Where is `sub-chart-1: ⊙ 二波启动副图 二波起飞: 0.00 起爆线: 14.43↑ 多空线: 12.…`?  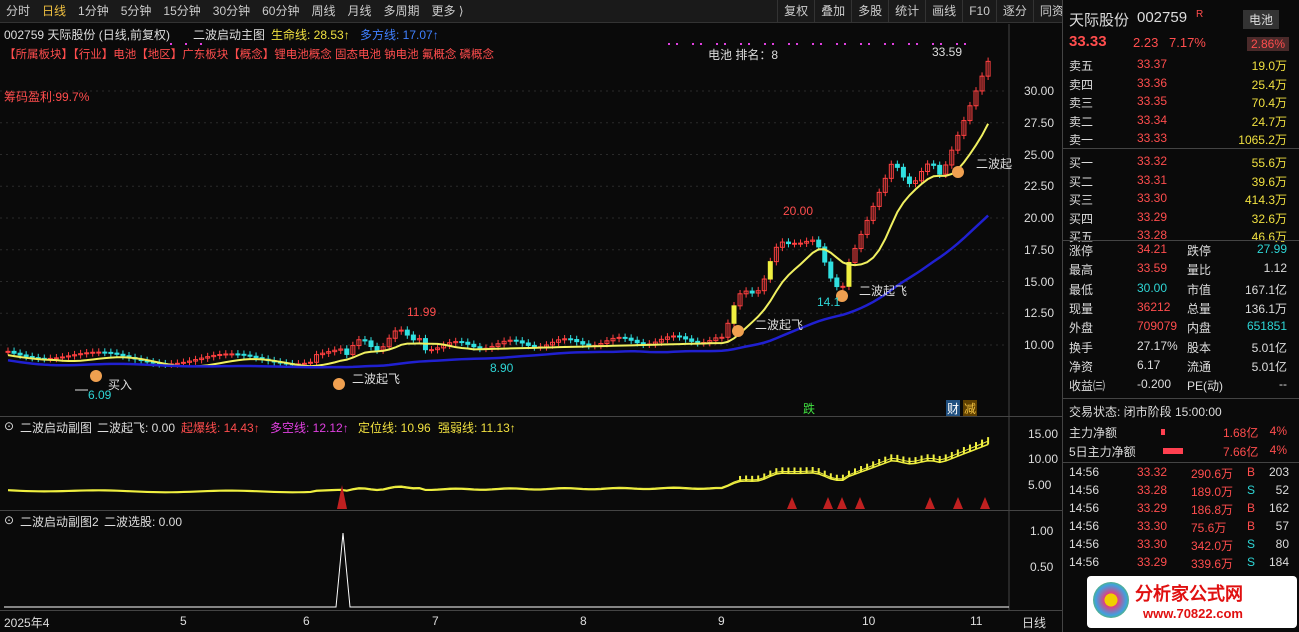 sub-chart-1: ⊙ 二波启动副图 二波起飞: 0.00 起爆线: 14.43↑ 多空线: 12.… is located at coordinates (531, 463).